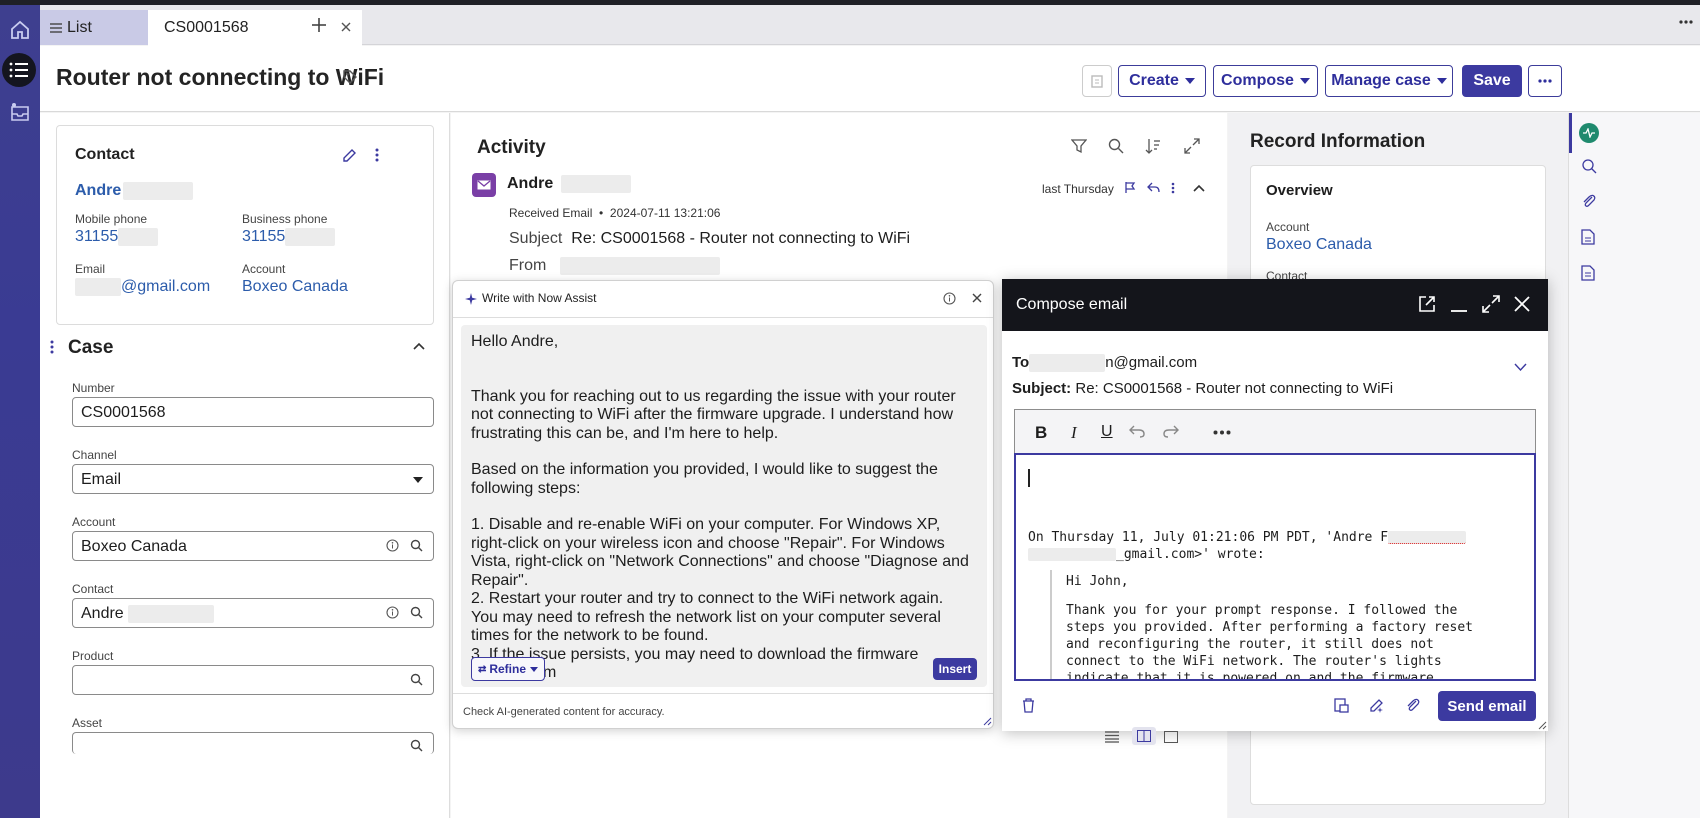  What do you see at coordinates (264, 269) in the screenshot?
I see `account-label: Account` at bounding box center [264, 269].